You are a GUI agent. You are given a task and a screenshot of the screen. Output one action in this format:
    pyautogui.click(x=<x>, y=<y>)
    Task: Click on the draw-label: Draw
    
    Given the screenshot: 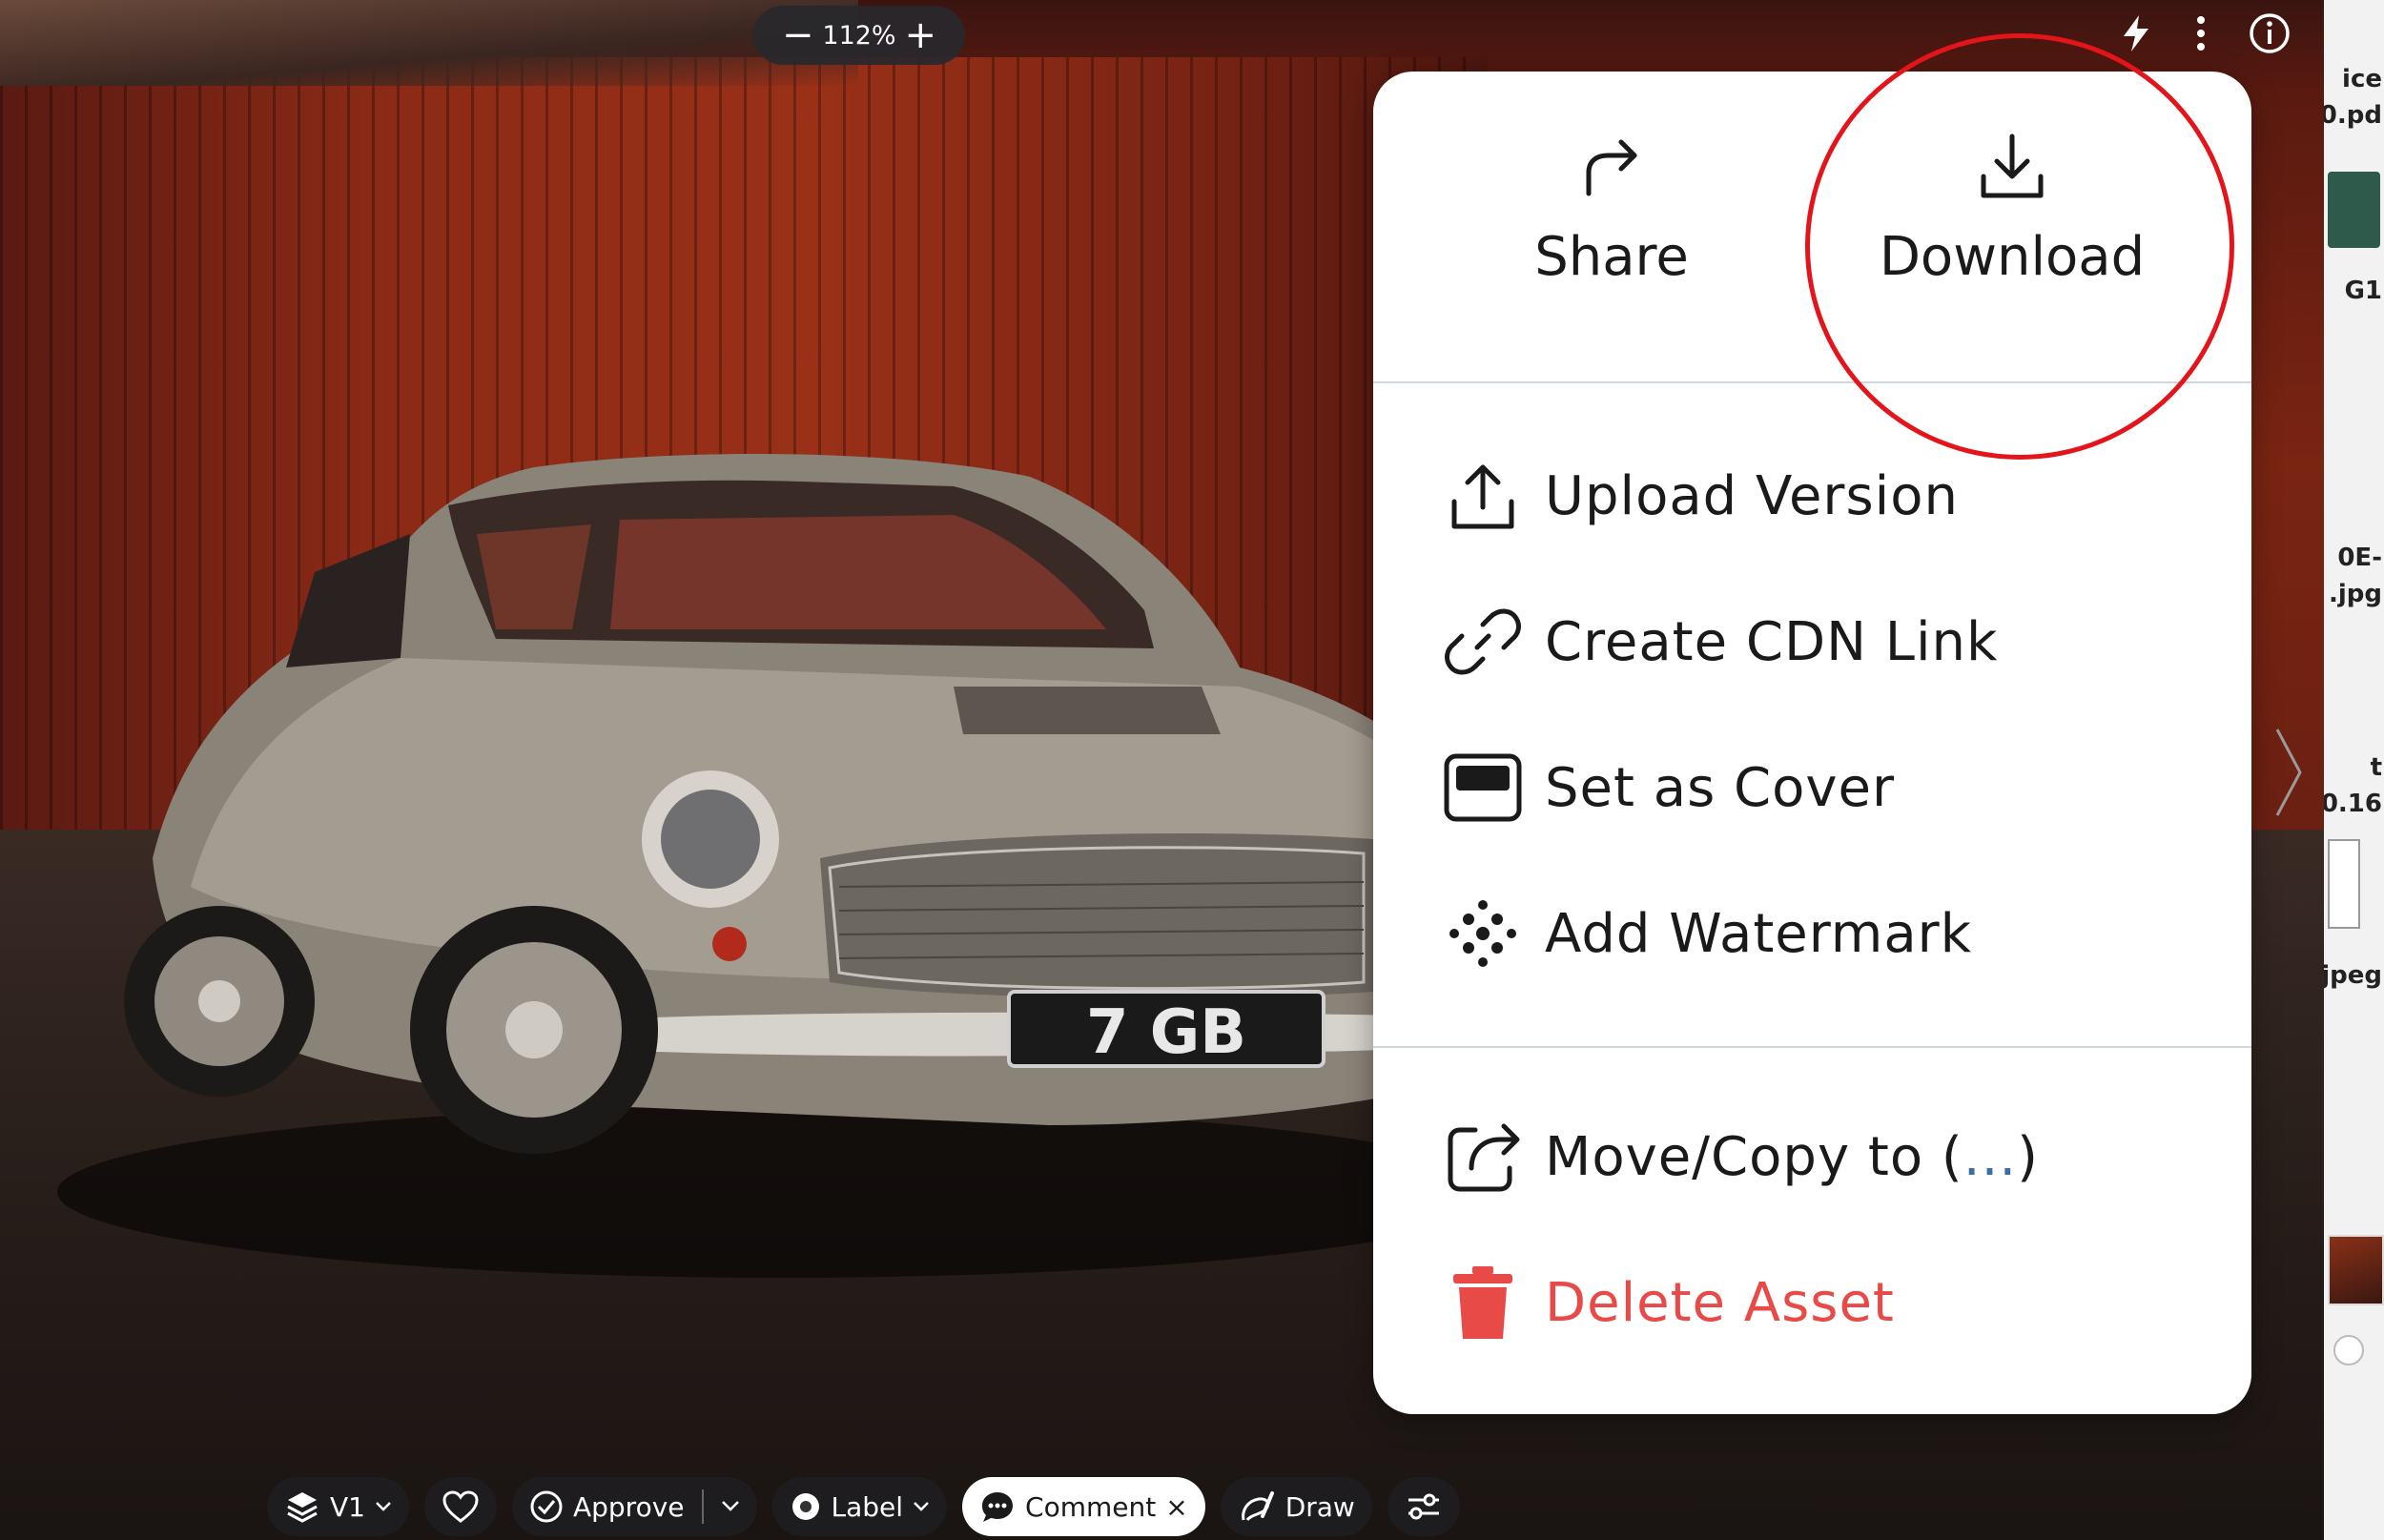 What is the action you would take?
    pyautogui.click(x=1319, y=1506)
    